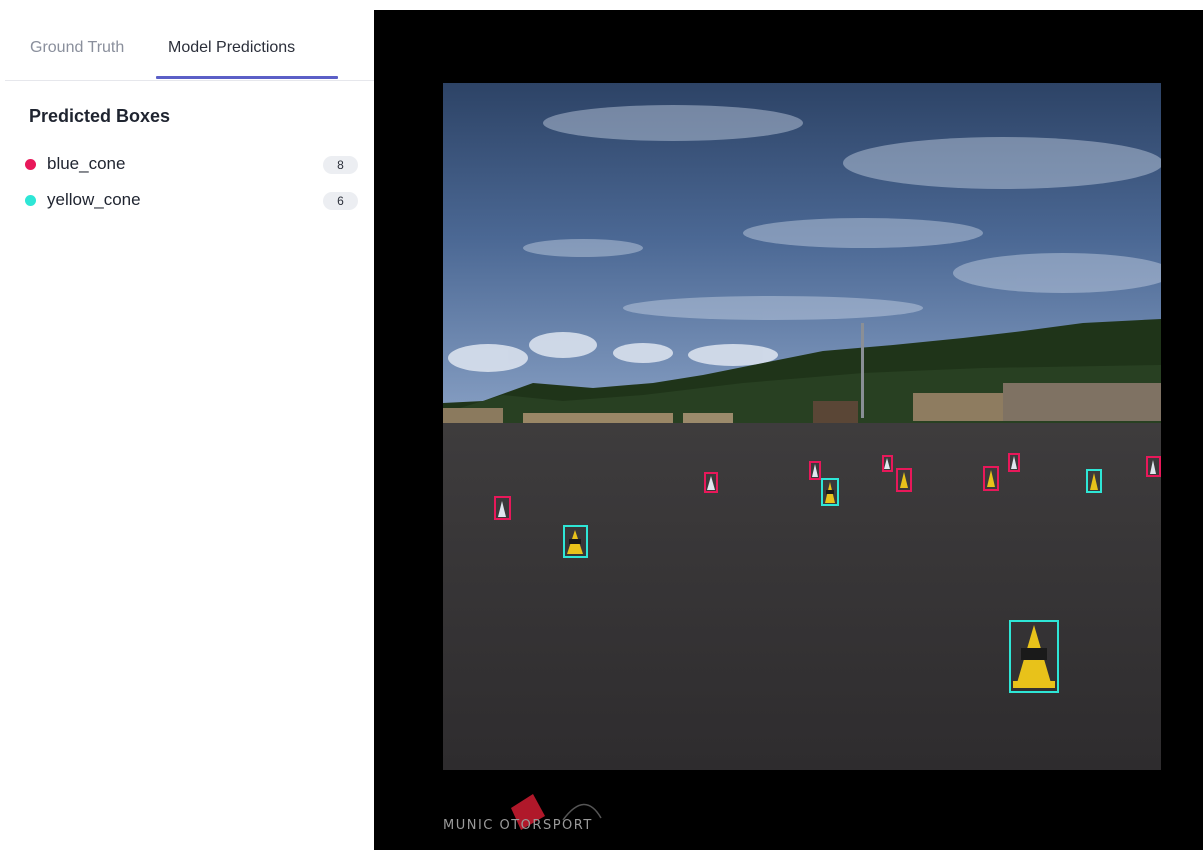 This screenshot has width=1203, height=850. I want to click on label-row-blue-cone: blue_cone 8, so click(187, 165).